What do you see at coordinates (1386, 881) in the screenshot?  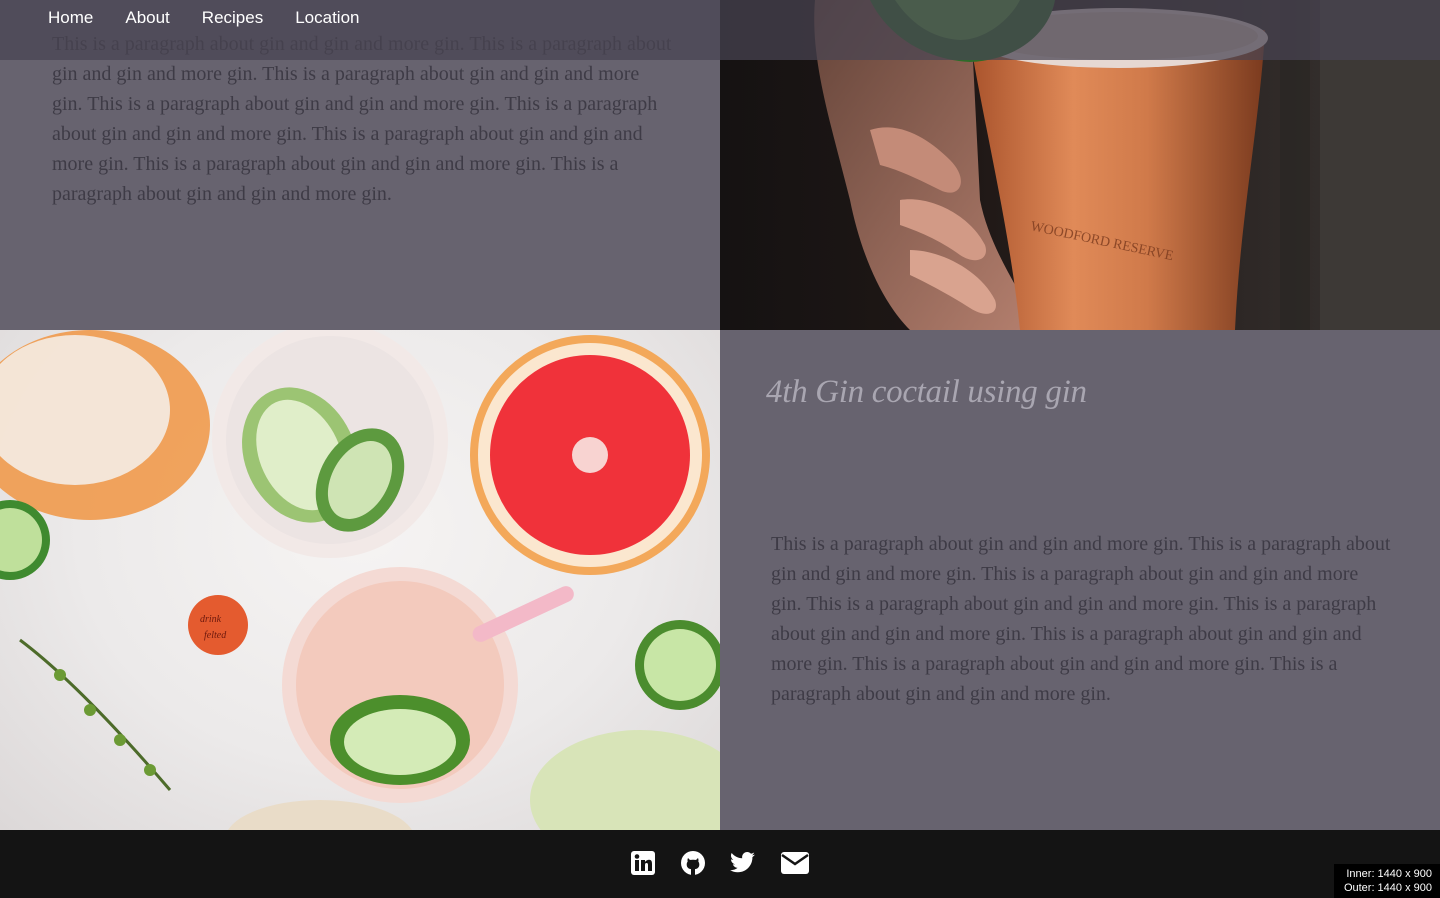 I see `viewport-size-overlay: Inner: 1440 x 900 Outer: 1440 x 900` at bounding box center [1386, 881].